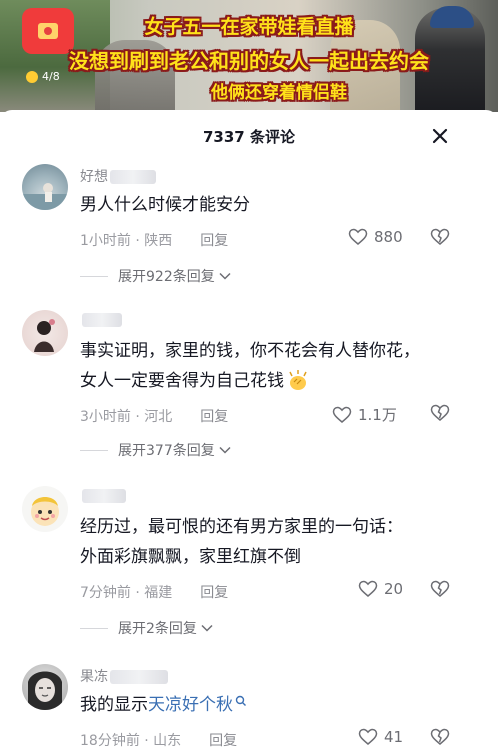 This screenshot has width=498, height=749. I want to click on video-caption-line-1: 女子五一在家带娃看直播, so click(249, 27).